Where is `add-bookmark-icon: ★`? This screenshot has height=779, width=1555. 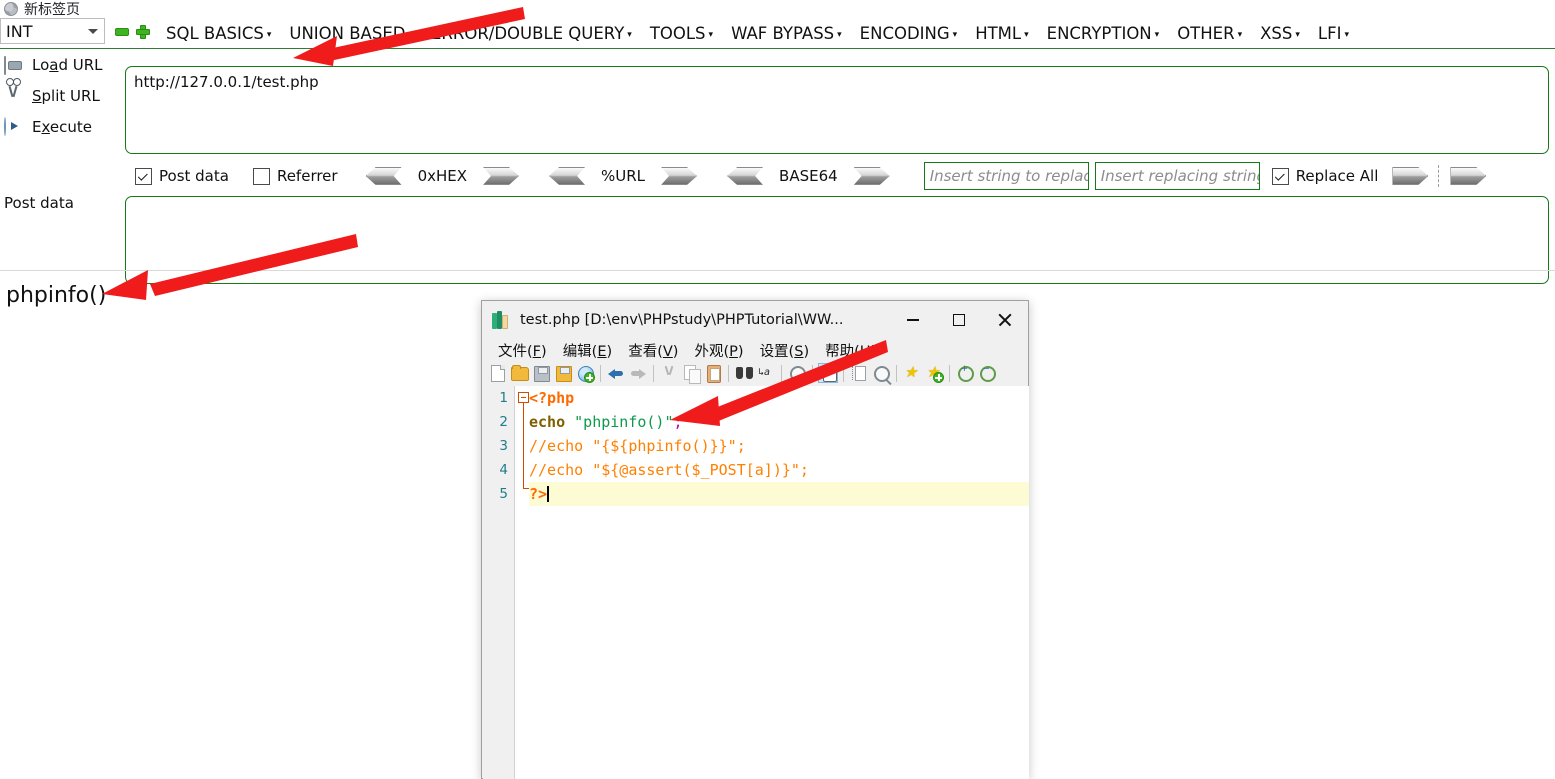 add-bookmark-icon: ★ is located at coordinates (934, 373).